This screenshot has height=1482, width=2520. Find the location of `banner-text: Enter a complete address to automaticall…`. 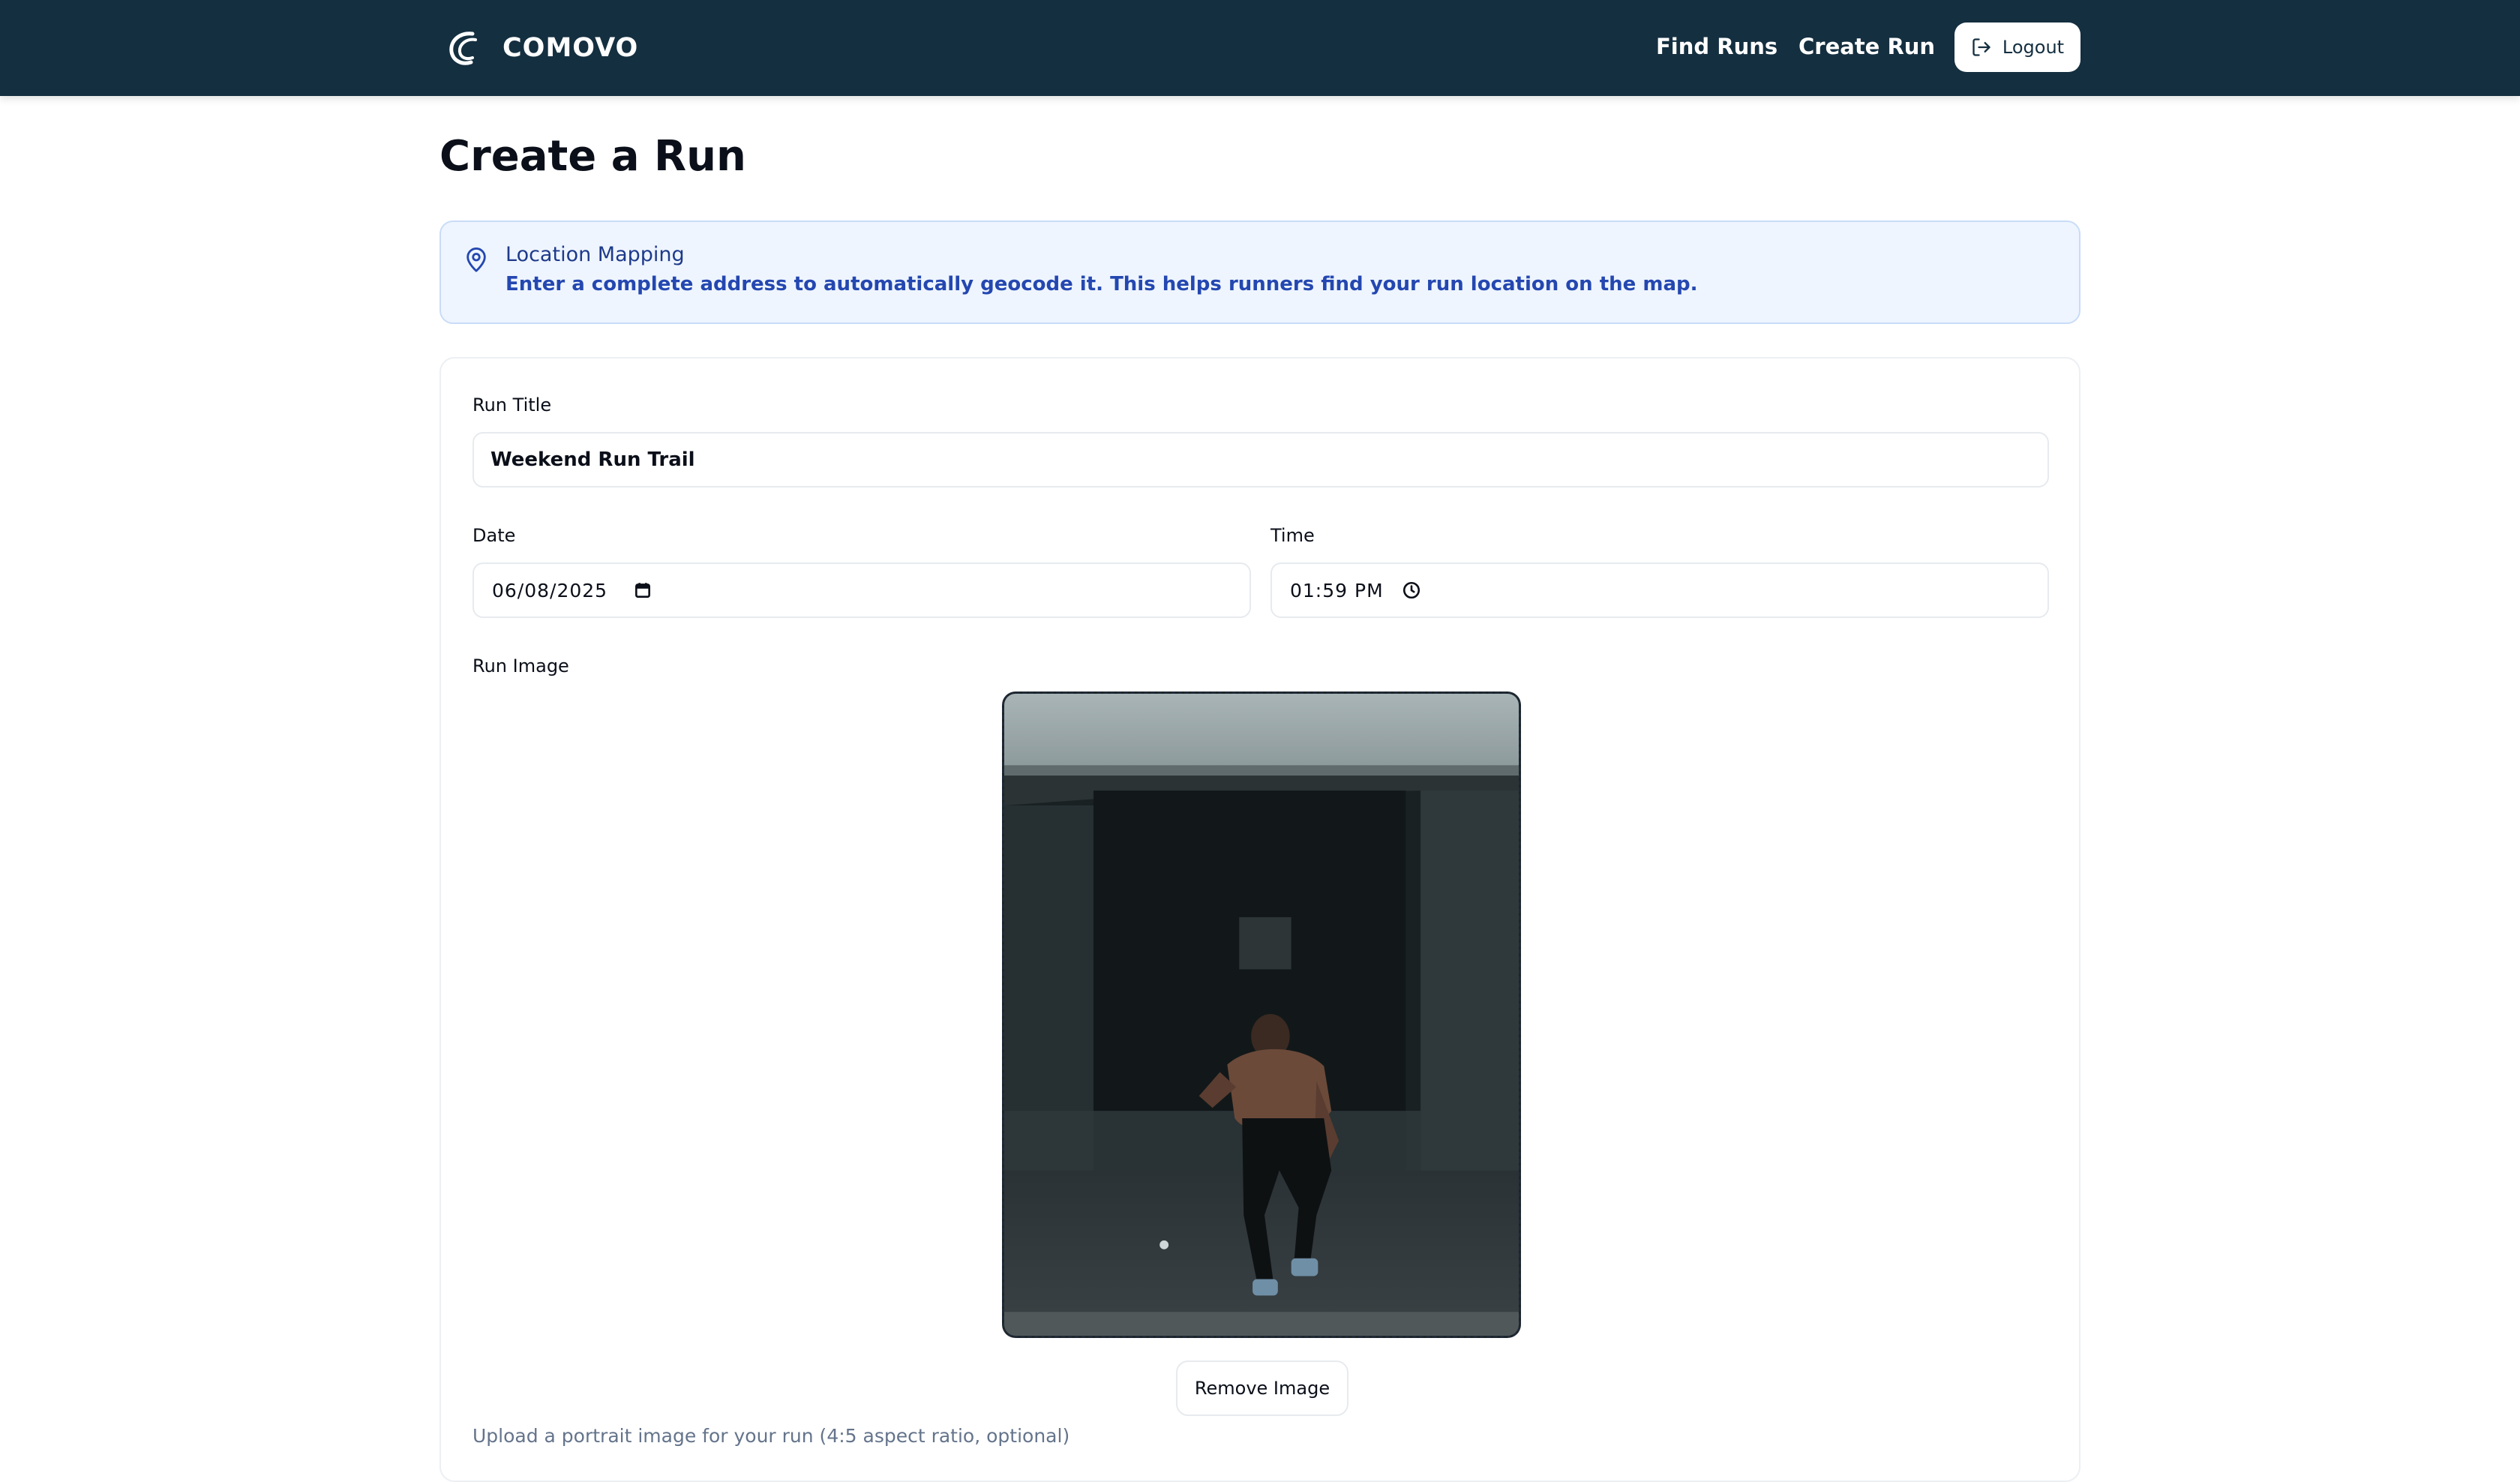

banner-text: Enter a complete address to automaticall… is located at coordinates (1102, 284).